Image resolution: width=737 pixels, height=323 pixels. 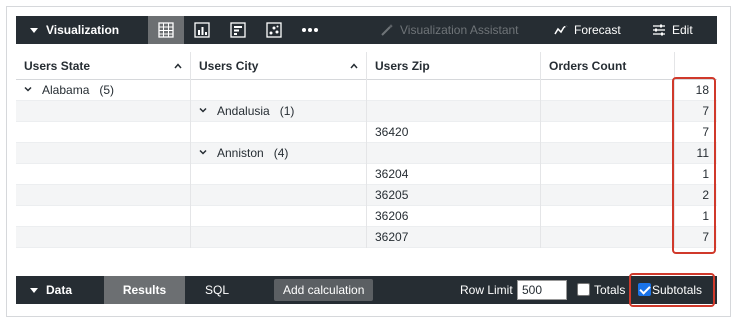 I want to click on table-row: Alabama (5) 18, so click(x=366, y=90).